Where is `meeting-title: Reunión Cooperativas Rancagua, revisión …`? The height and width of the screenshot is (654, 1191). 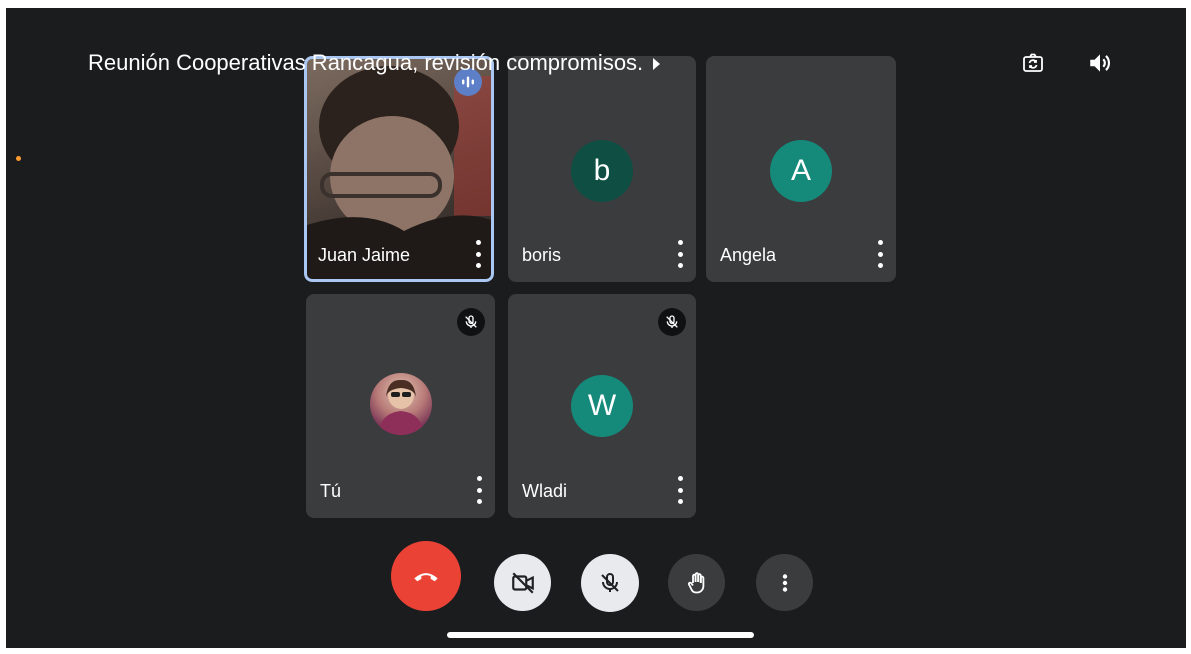
meeting-title: Reunión Cooperativas Rancagua, revisión … is located at coordinates (374, 63).